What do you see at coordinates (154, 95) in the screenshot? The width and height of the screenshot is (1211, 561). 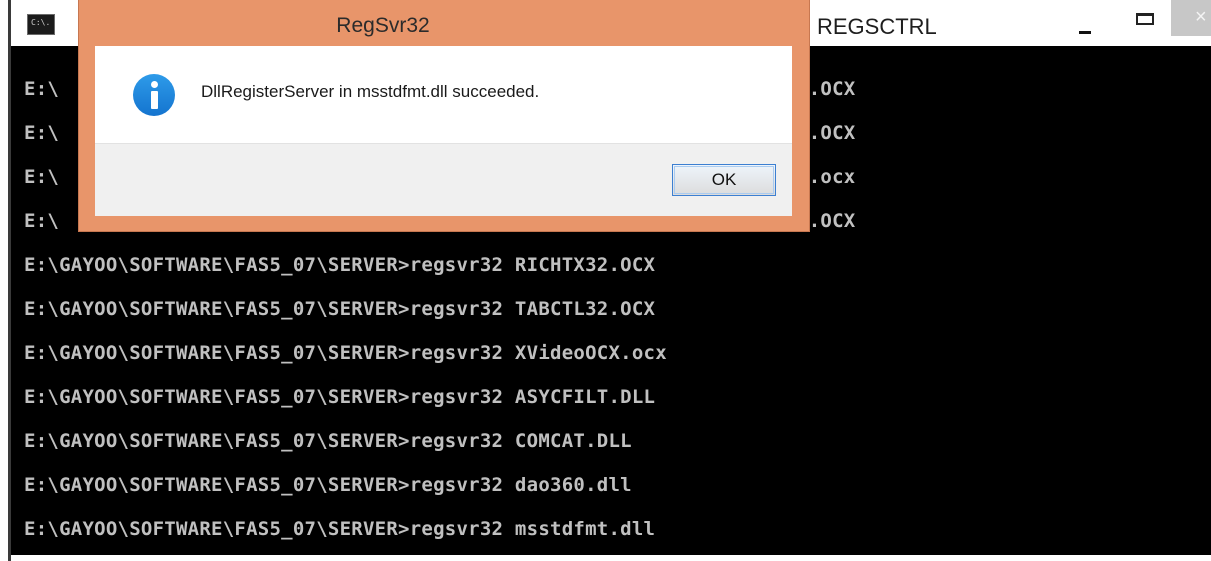 I see `info-icon` at bounding box center [154, 95].